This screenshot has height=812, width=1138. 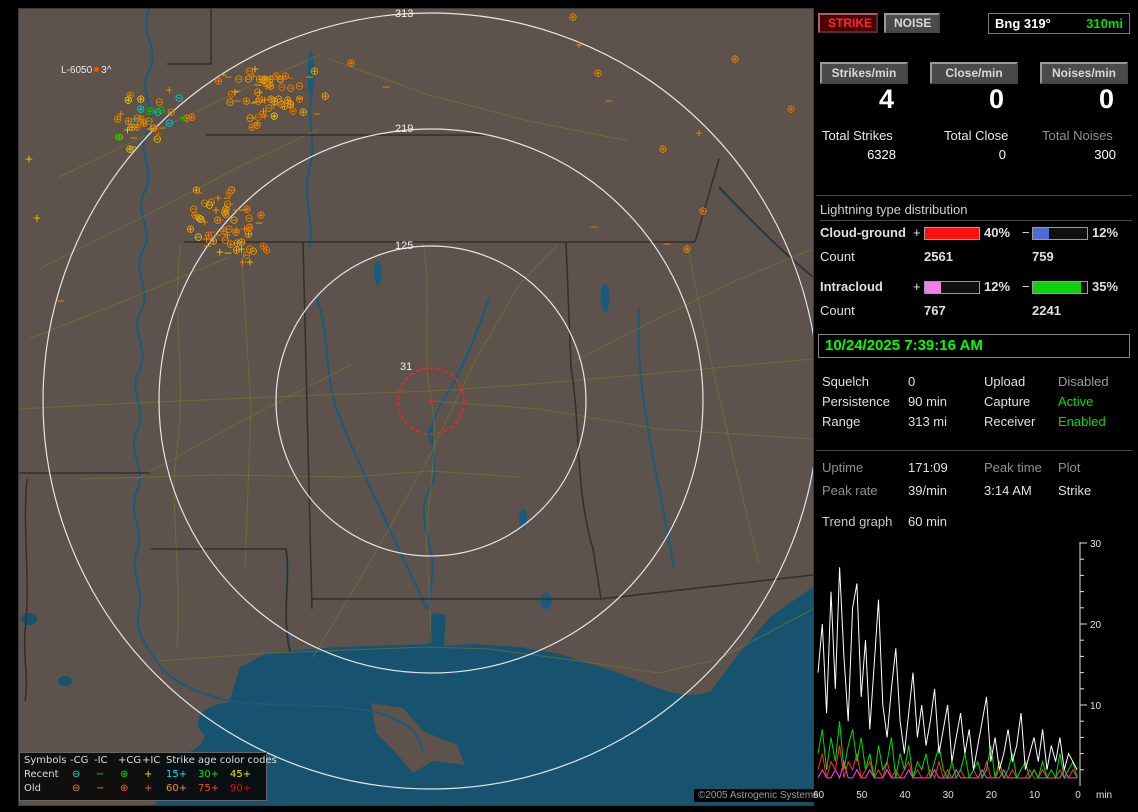 I want to click on ic-minus-bar, so click(x=1060, y=287).